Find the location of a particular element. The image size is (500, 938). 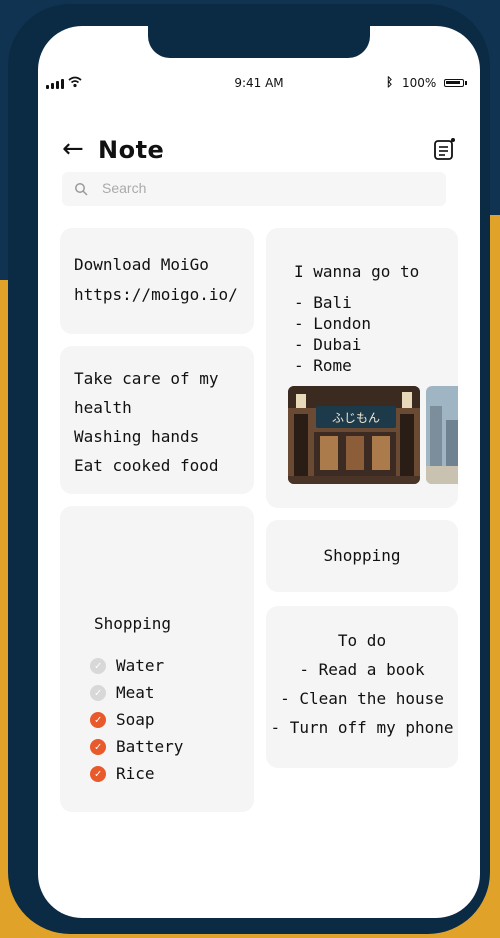

todo-item: - Clean the house is located at coordinates (362, 698).